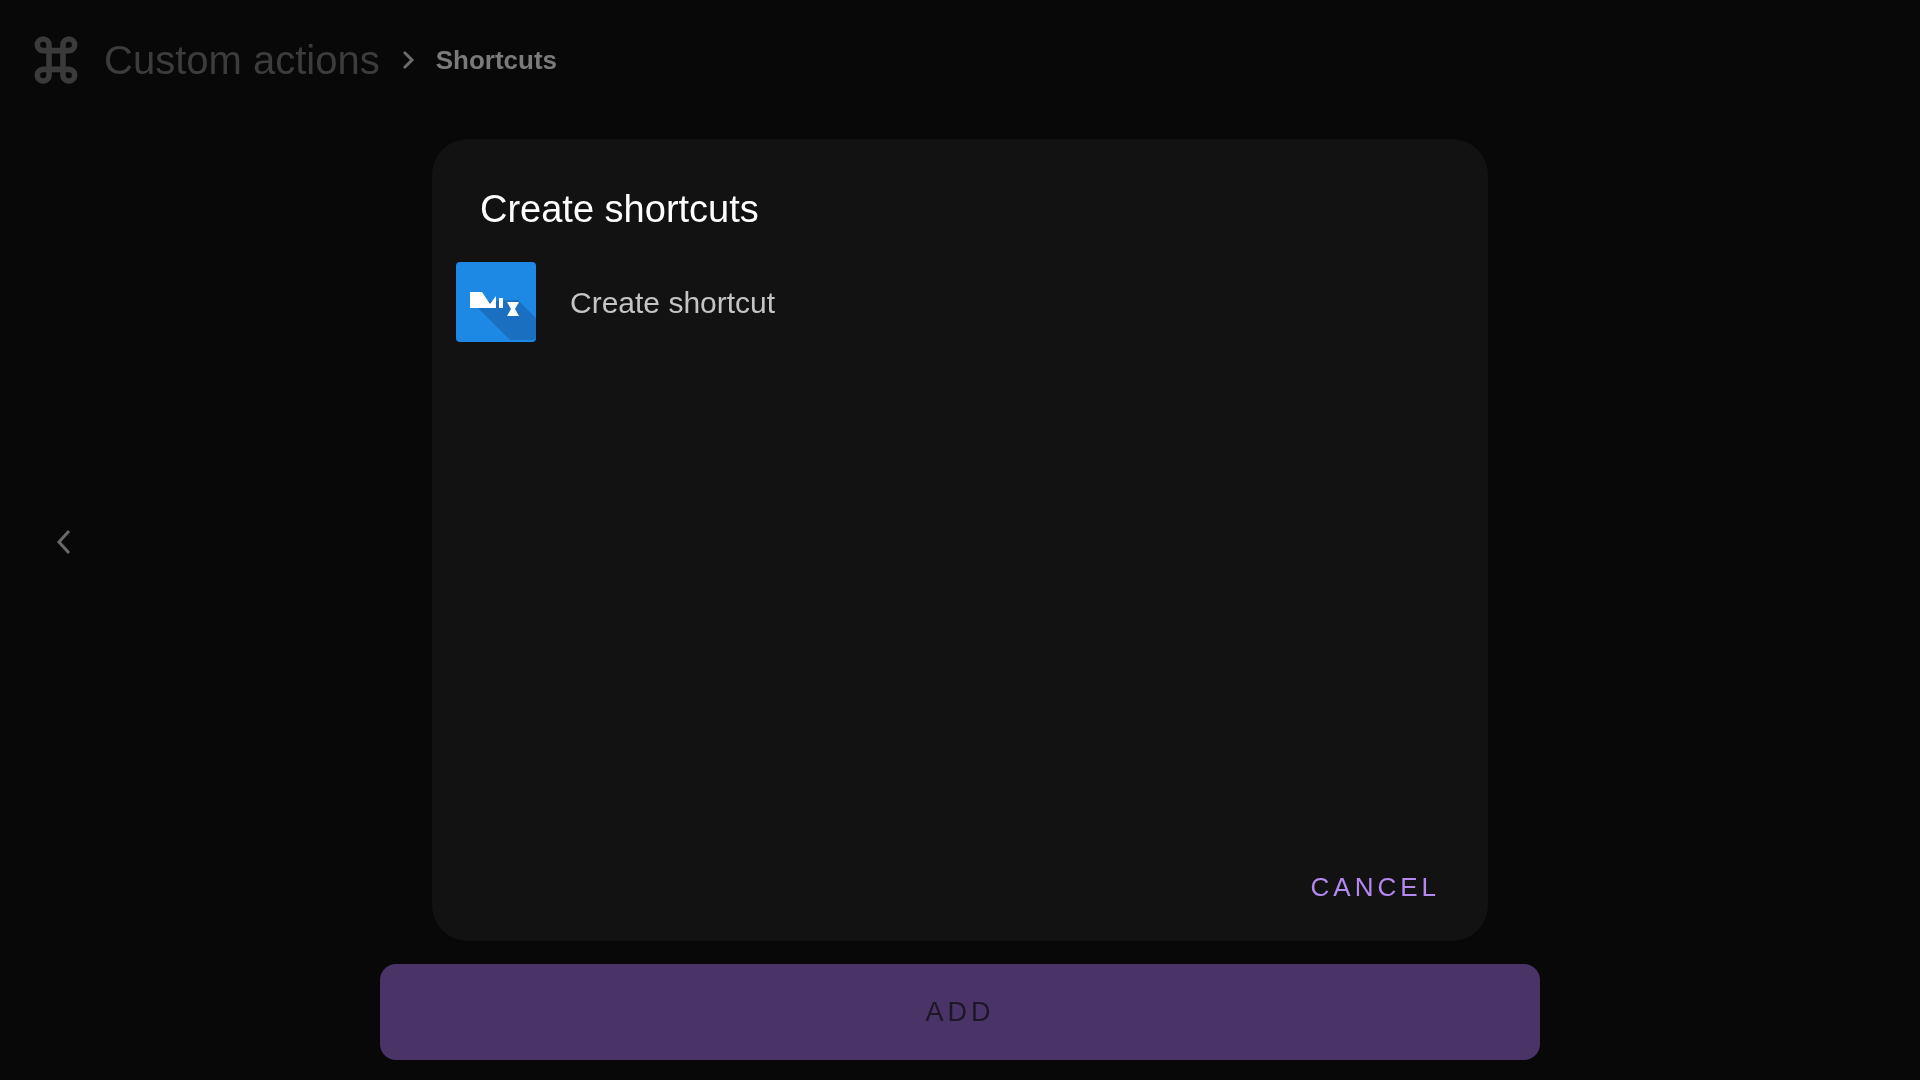 Image resolution: width=1920 pixels, height=1080 pixels. I want to click on list-item-label: Create shortcut, so click(673, 302).